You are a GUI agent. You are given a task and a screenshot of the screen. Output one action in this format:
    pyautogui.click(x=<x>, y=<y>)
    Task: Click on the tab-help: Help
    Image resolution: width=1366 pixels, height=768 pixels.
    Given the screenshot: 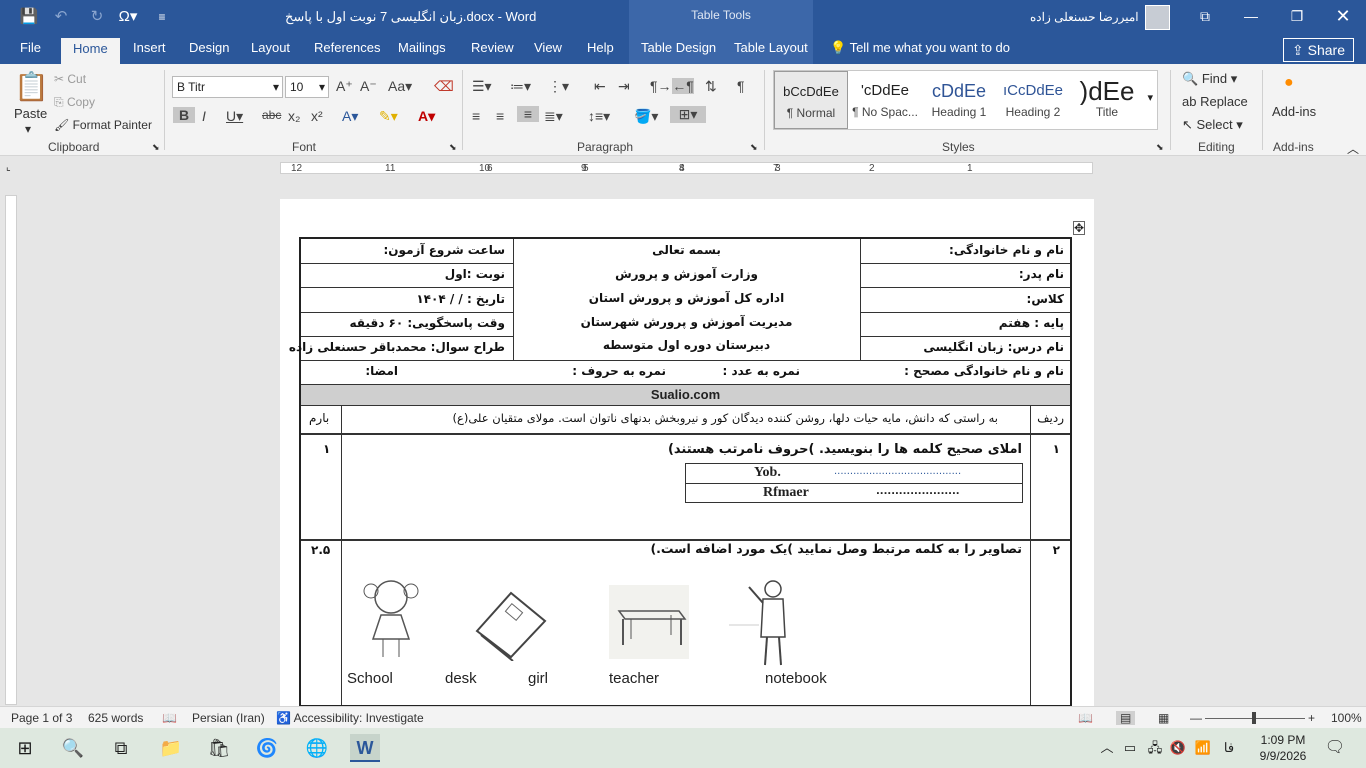 What is the action you would take?
    pyautogui.click(x=600, y=47)
    